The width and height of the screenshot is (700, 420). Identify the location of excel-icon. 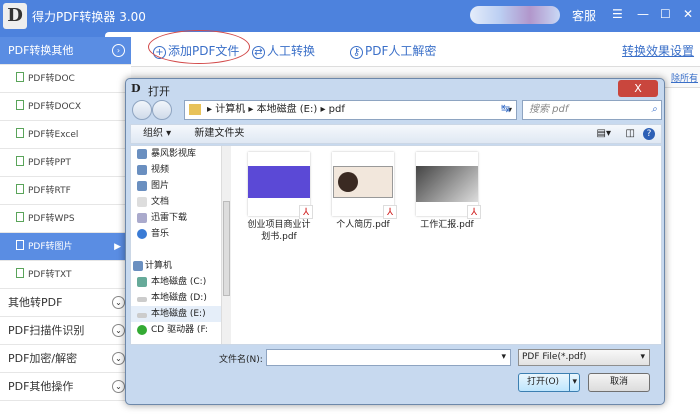
(20, 133).